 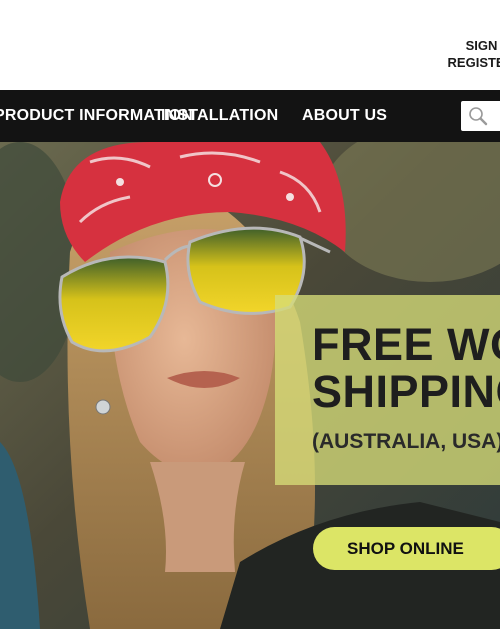 I want to click on promo-subline: (AUSTRALIA, USA), so click(x=406, y=441).